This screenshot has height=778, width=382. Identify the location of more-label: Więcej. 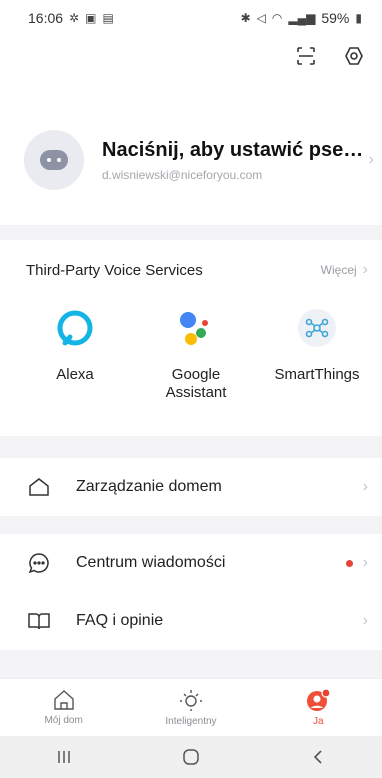
(338, 270).